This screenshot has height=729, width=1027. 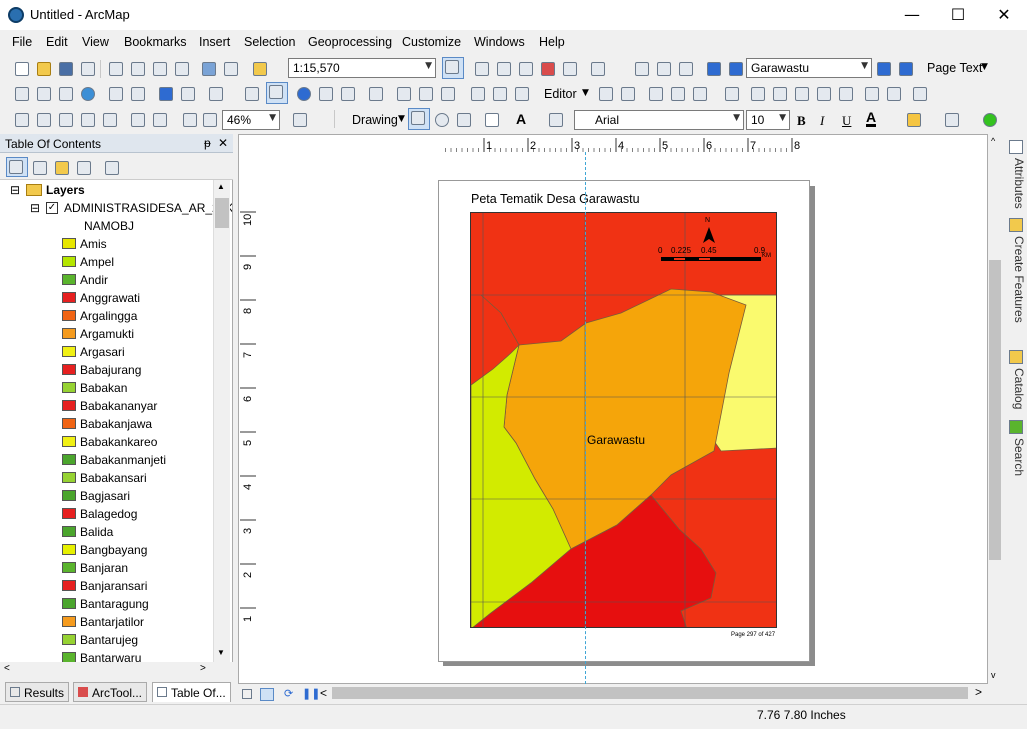 What do you see at coordinates (65, 190) in the screenshot?
I see `layers-label: Layers` at bounding box center [65, 190].